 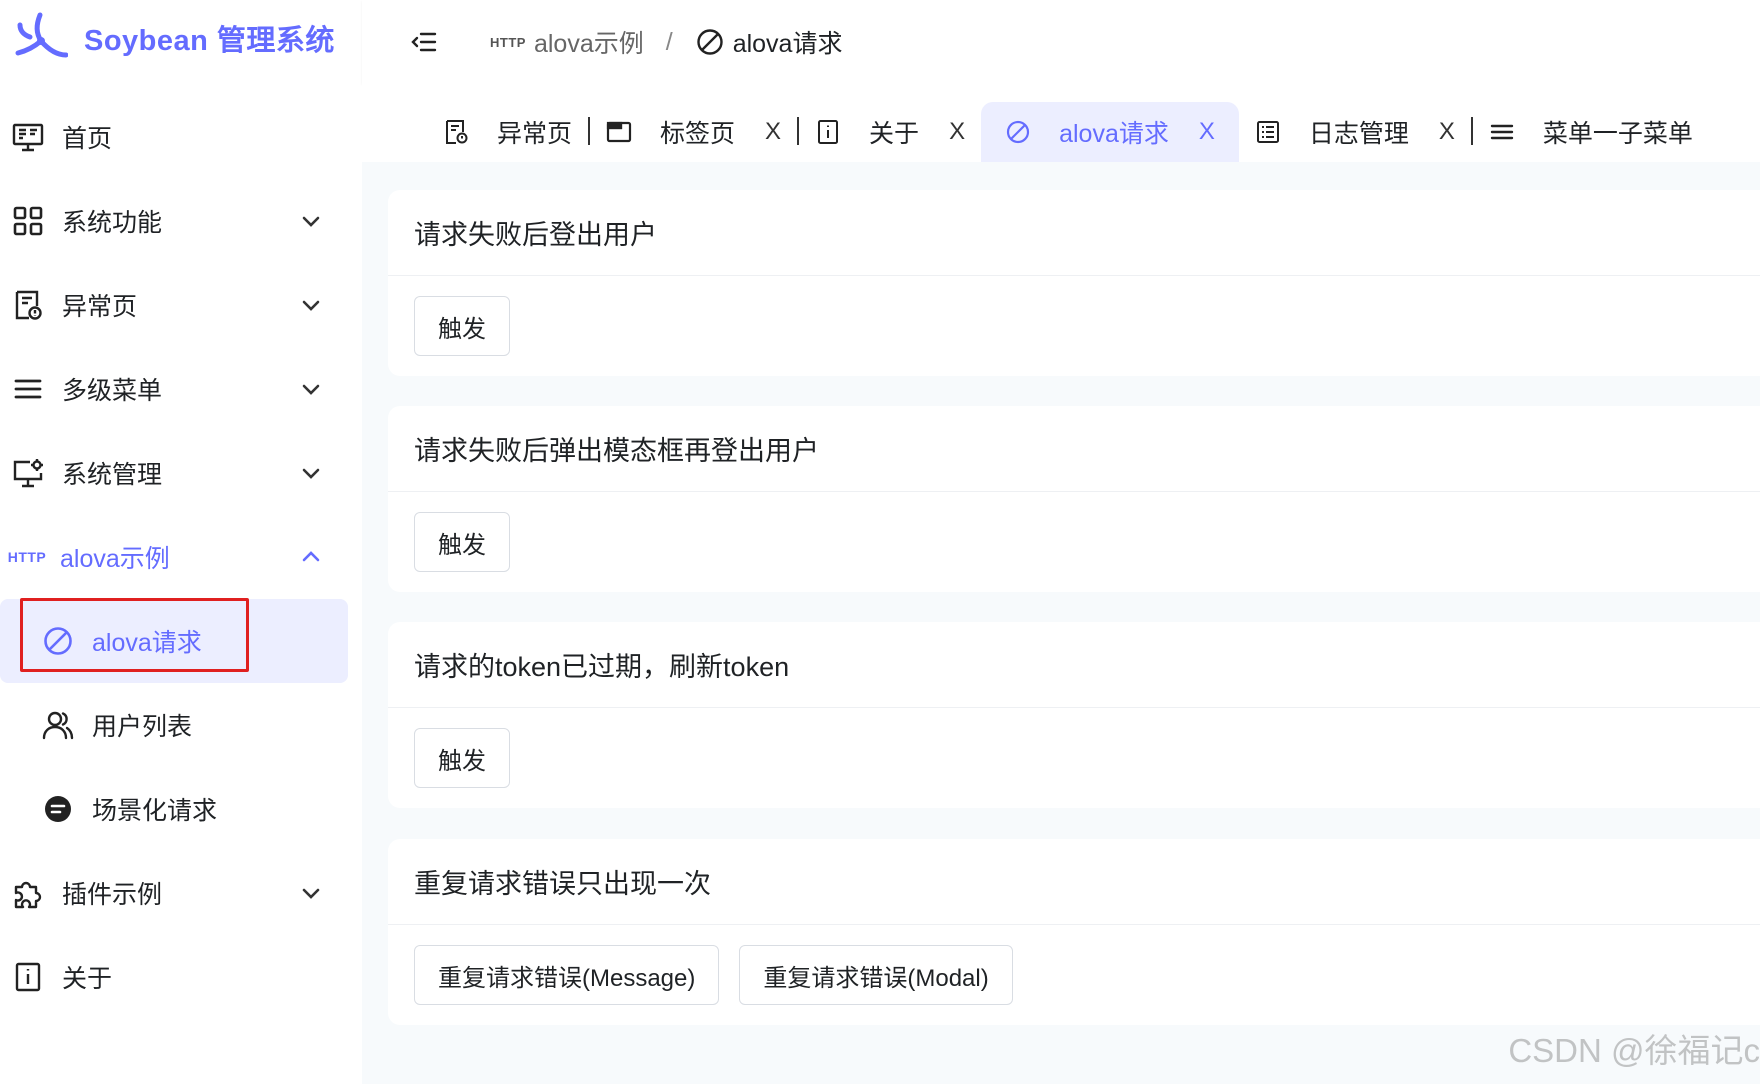 What do you see at coordinates (876, 975) in the screenshot?
I see `repeat-error-modal-button: 重复请求错误(Modal)` at bounding box center [876, 975].